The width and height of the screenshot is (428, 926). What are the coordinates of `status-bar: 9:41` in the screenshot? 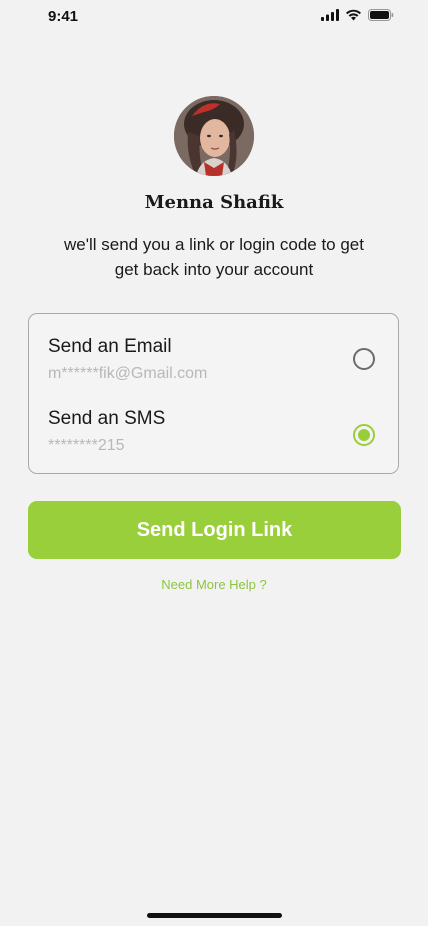 It's located at (214, 17).